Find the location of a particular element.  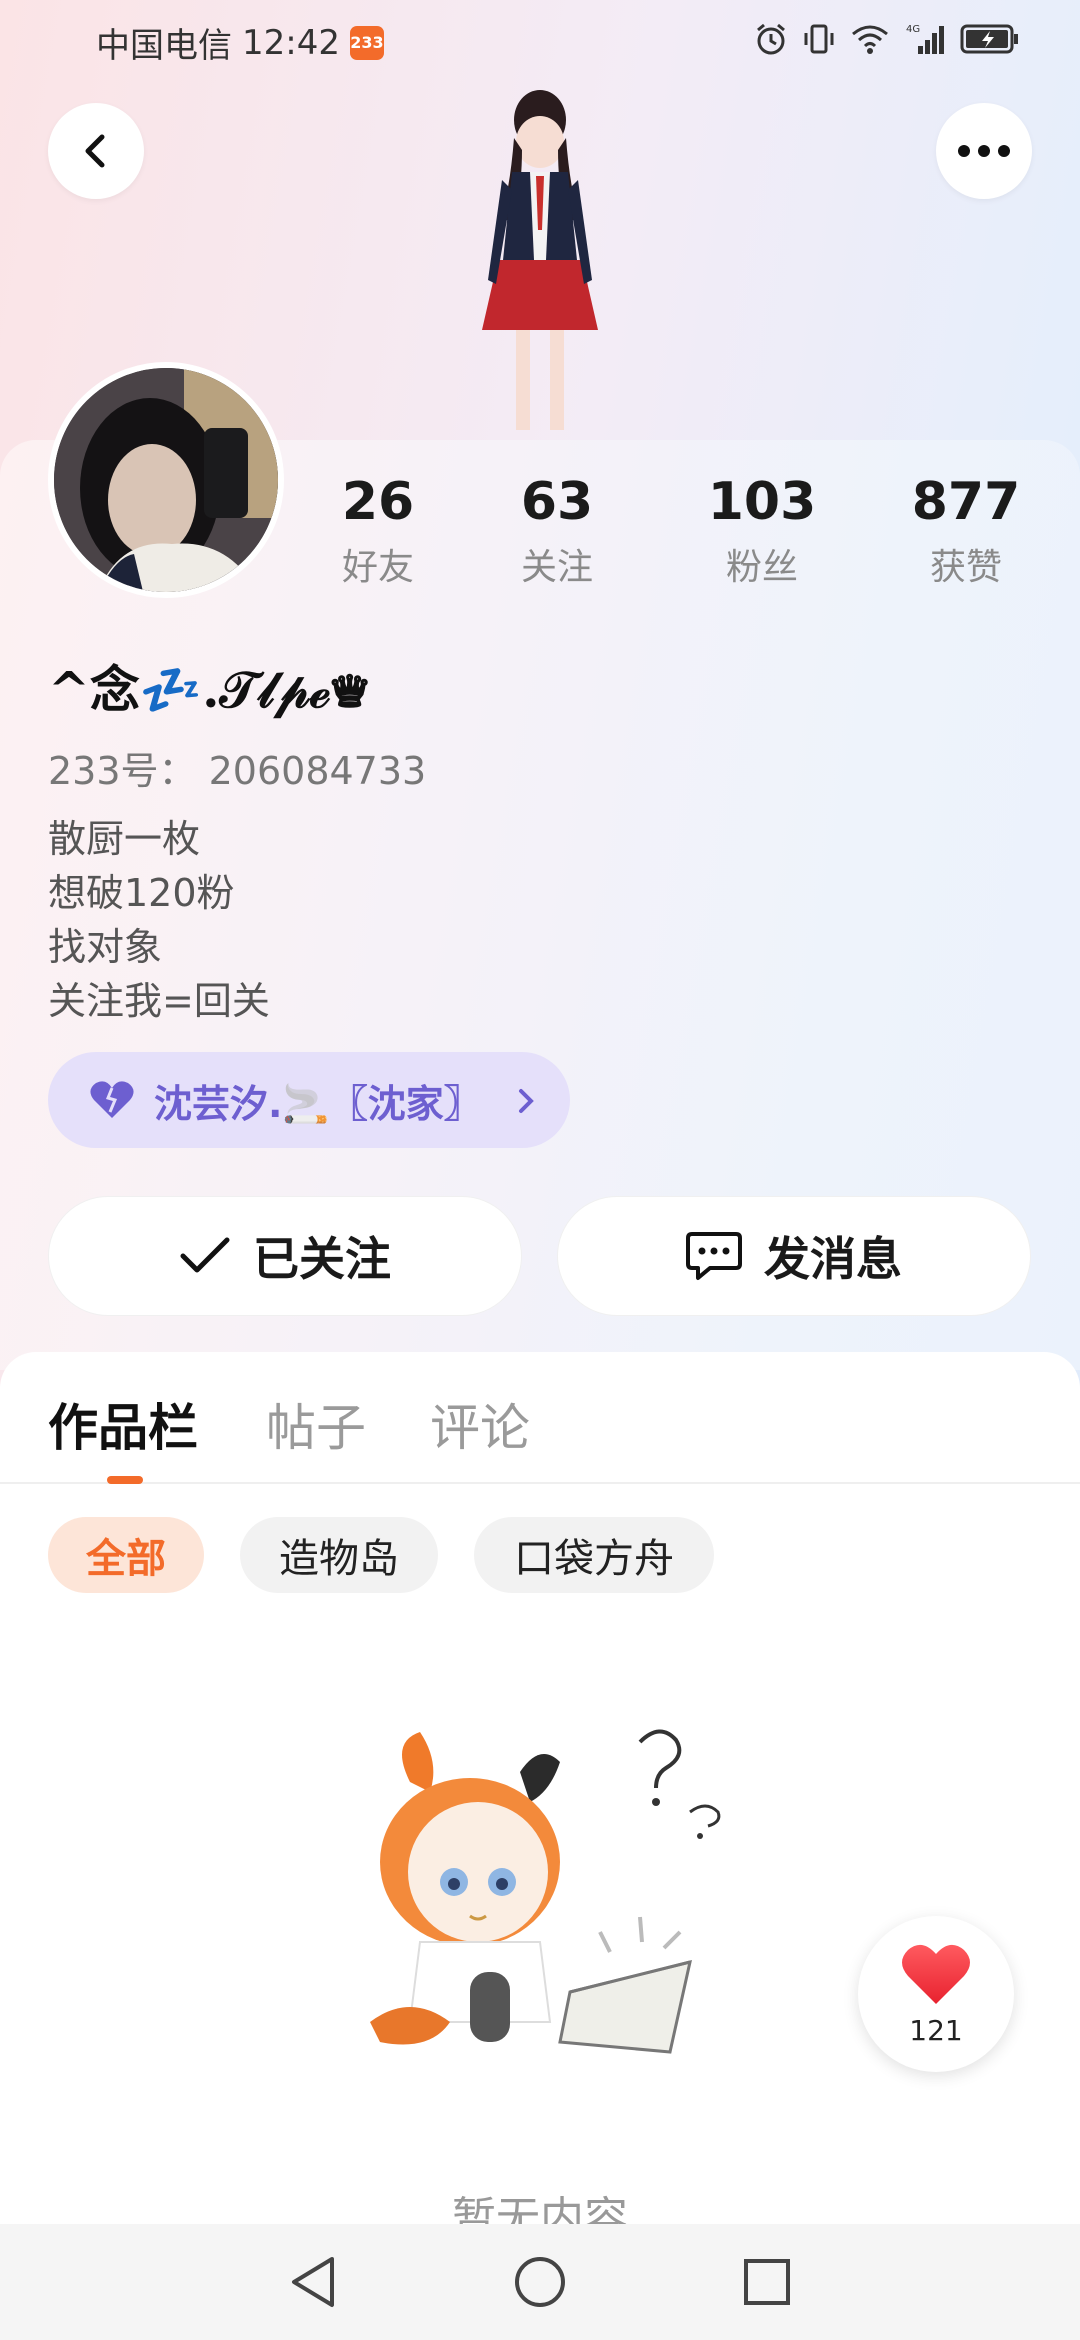

carrier-label: 中国电信 is located at coordinates (164, 46).